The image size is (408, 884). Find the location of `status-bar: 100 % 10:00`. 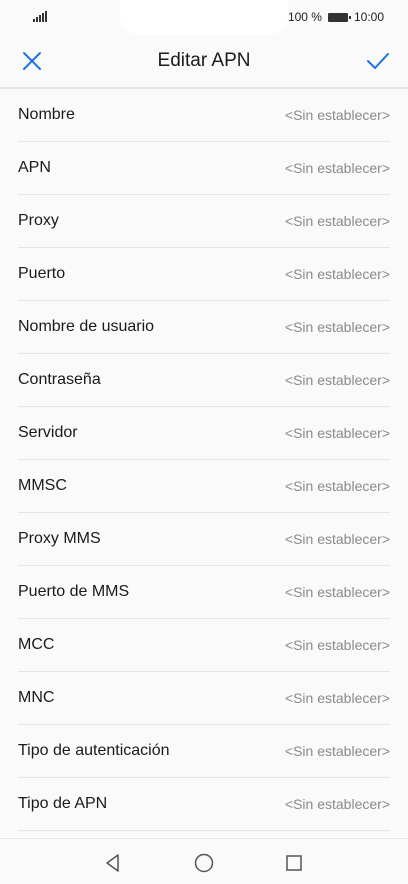

status-bar: 100 % 10:00 is located at coordinates (204, 17).